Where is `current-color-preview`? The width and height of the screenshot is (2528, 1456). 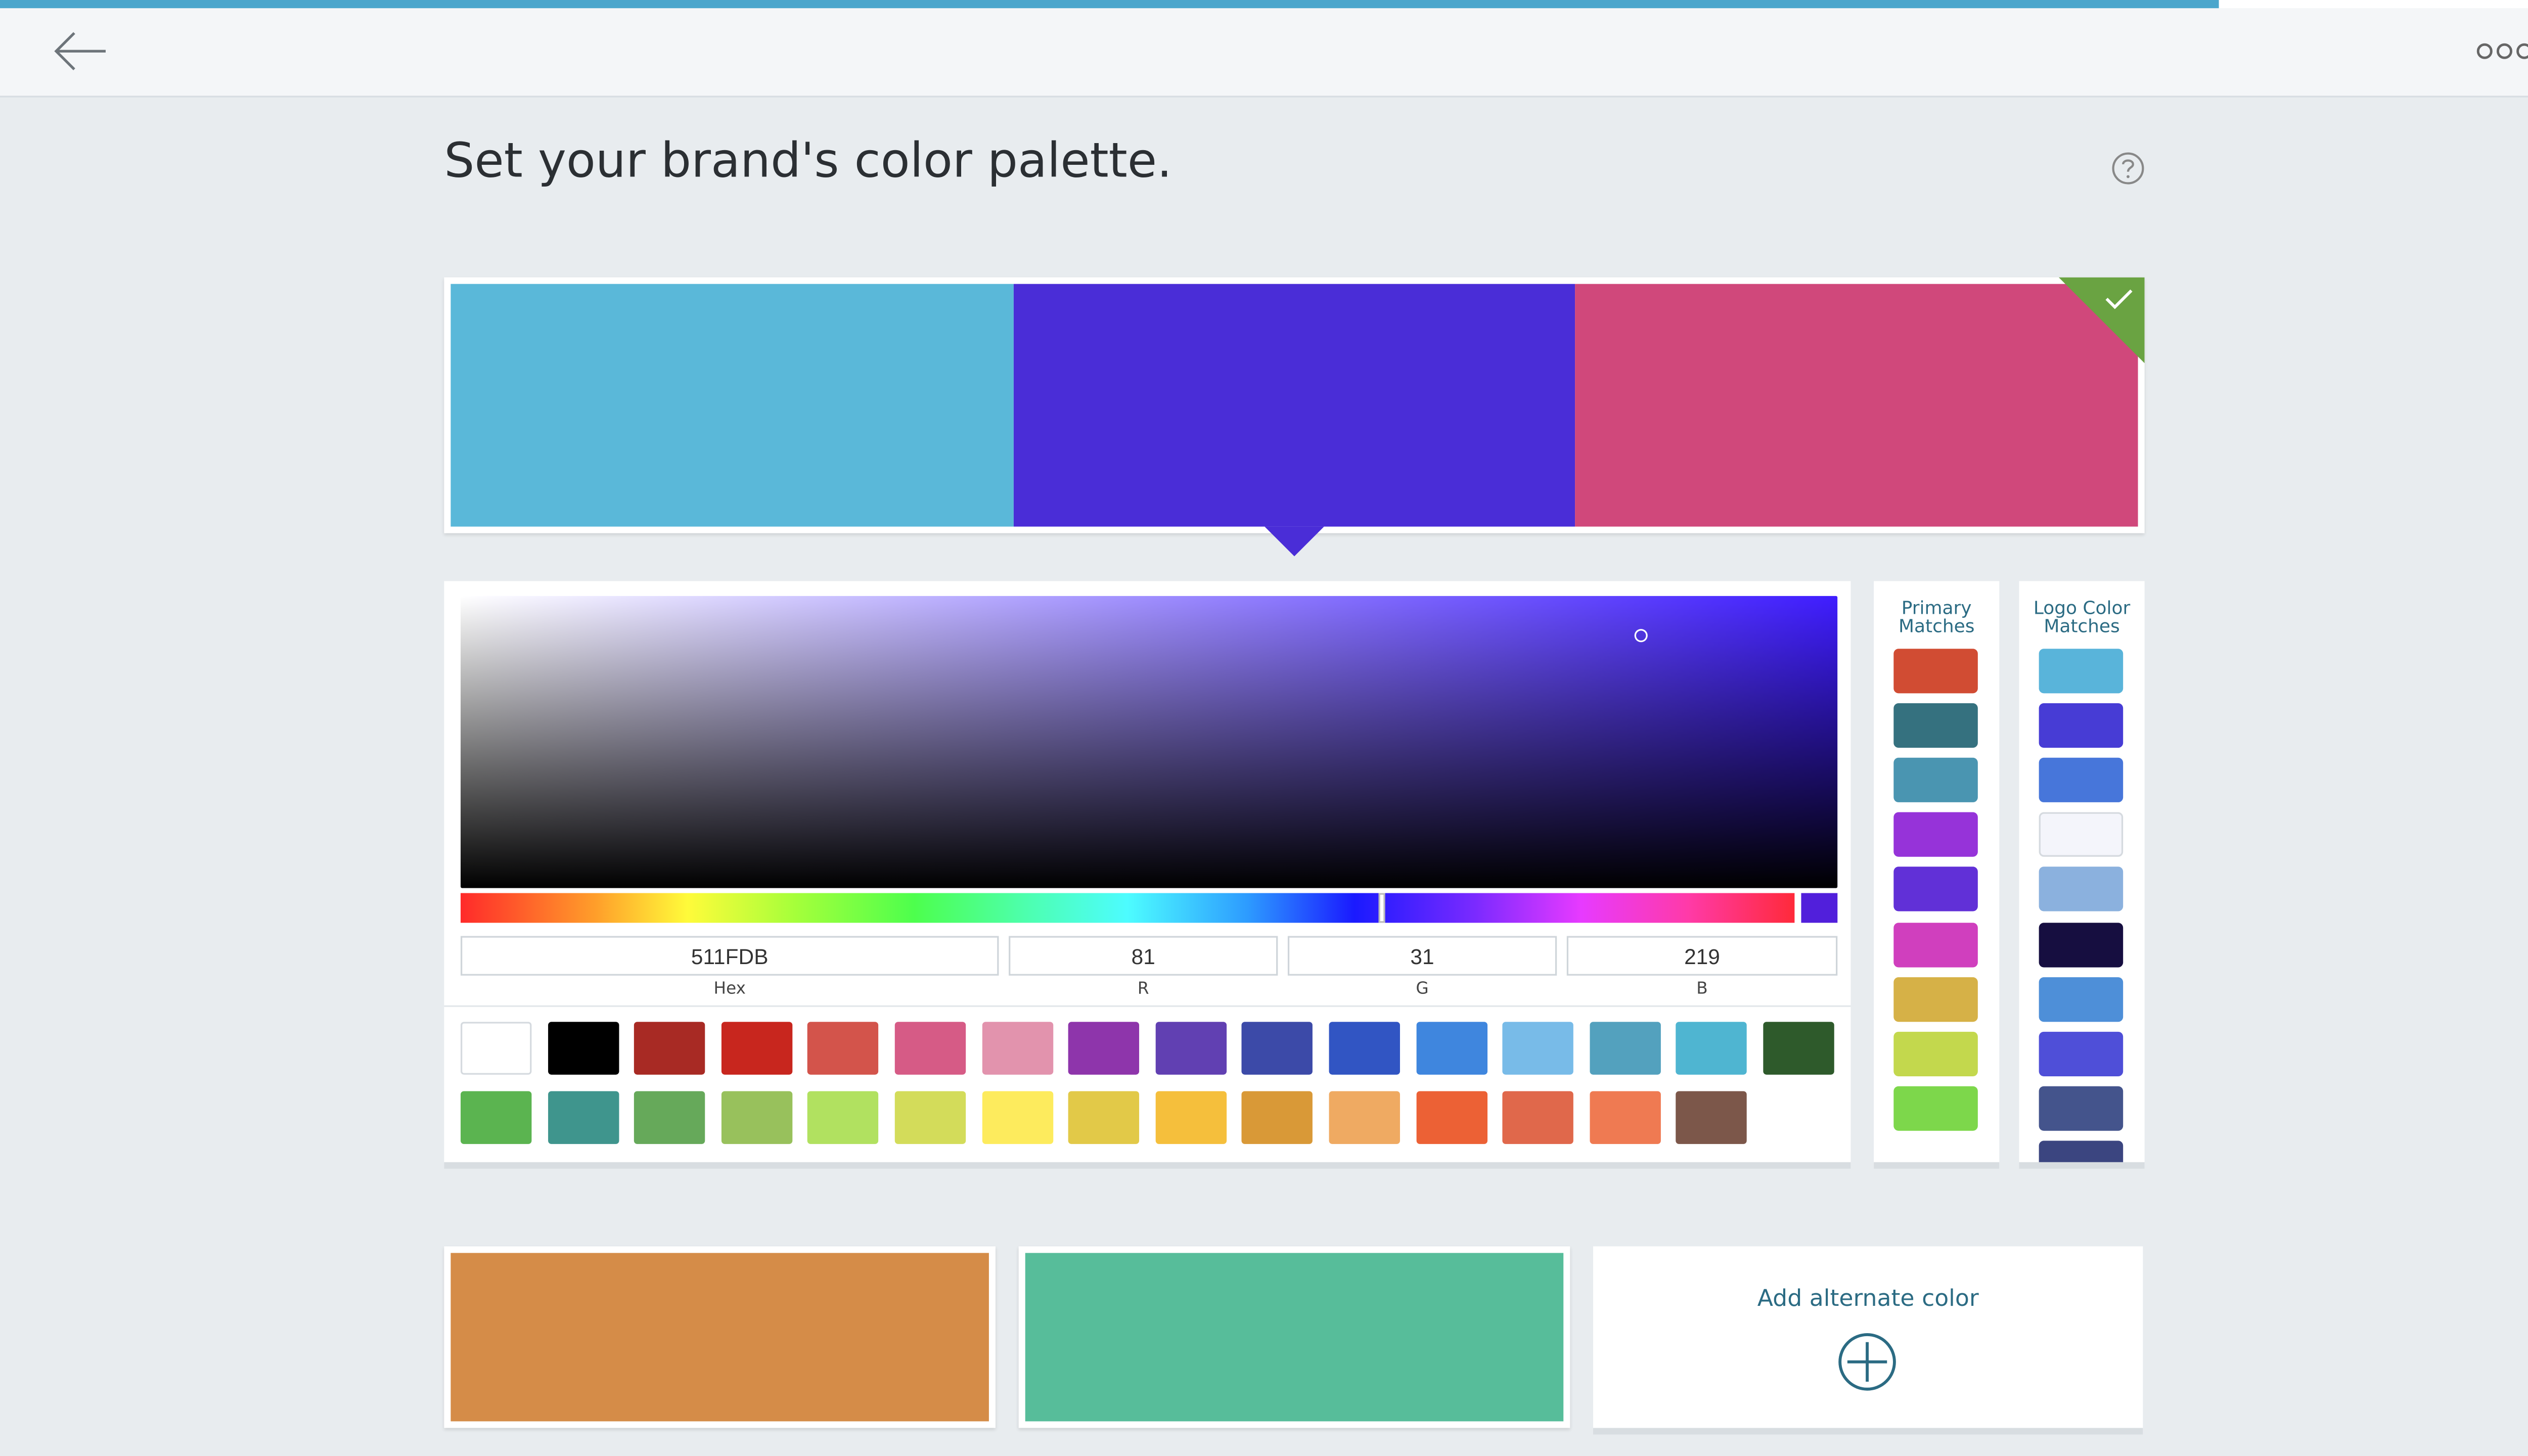 current-color-preview is located at coordinates (1820, 908).